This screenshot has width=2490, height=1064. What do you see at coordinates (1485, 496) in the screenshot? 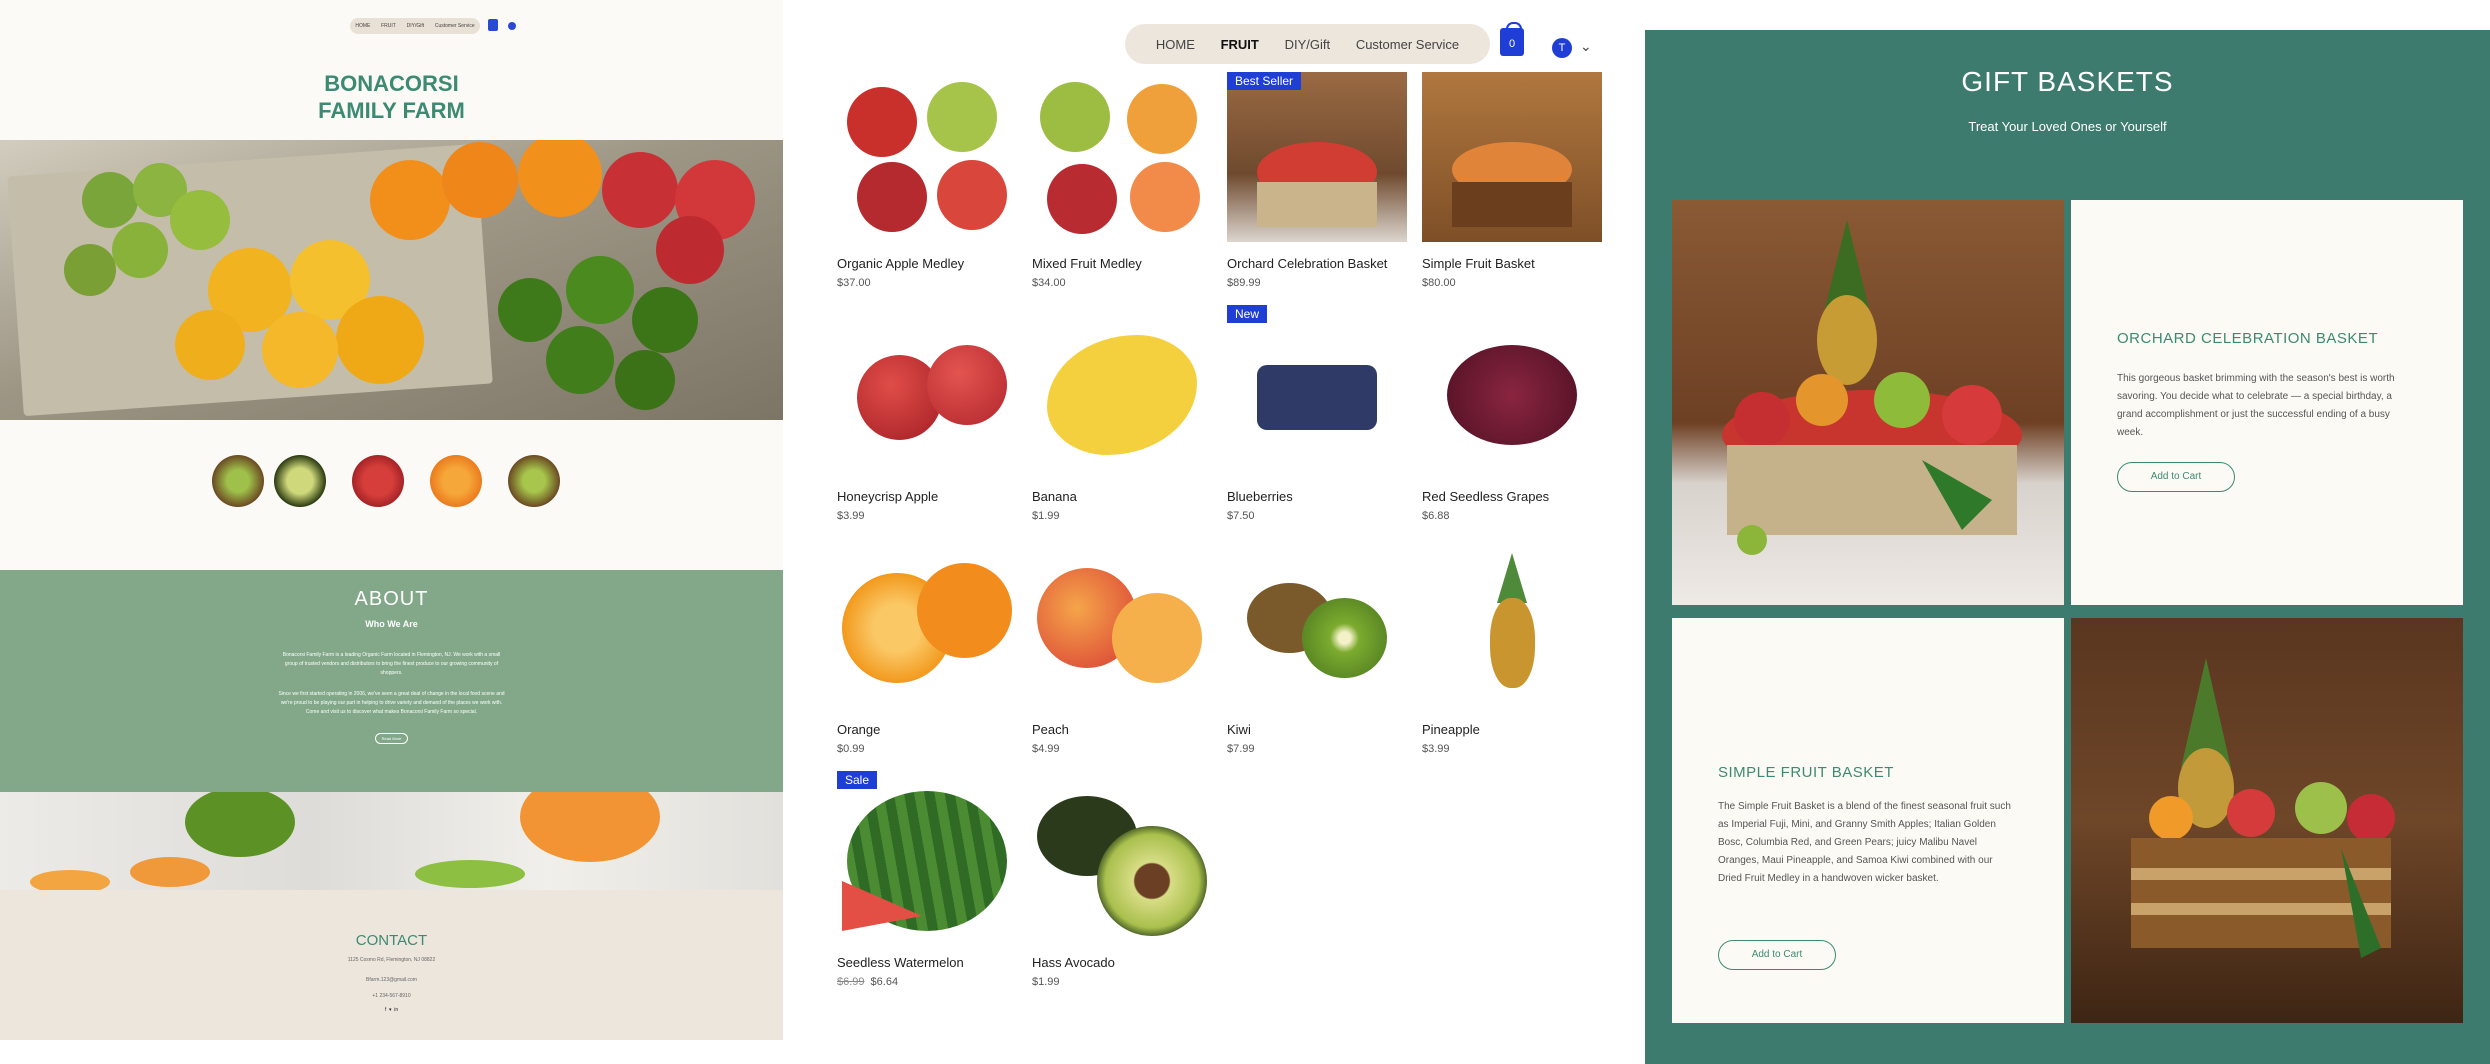
I see `product-name: Red Seedless Grapes` at bounding box center [1485, 496].